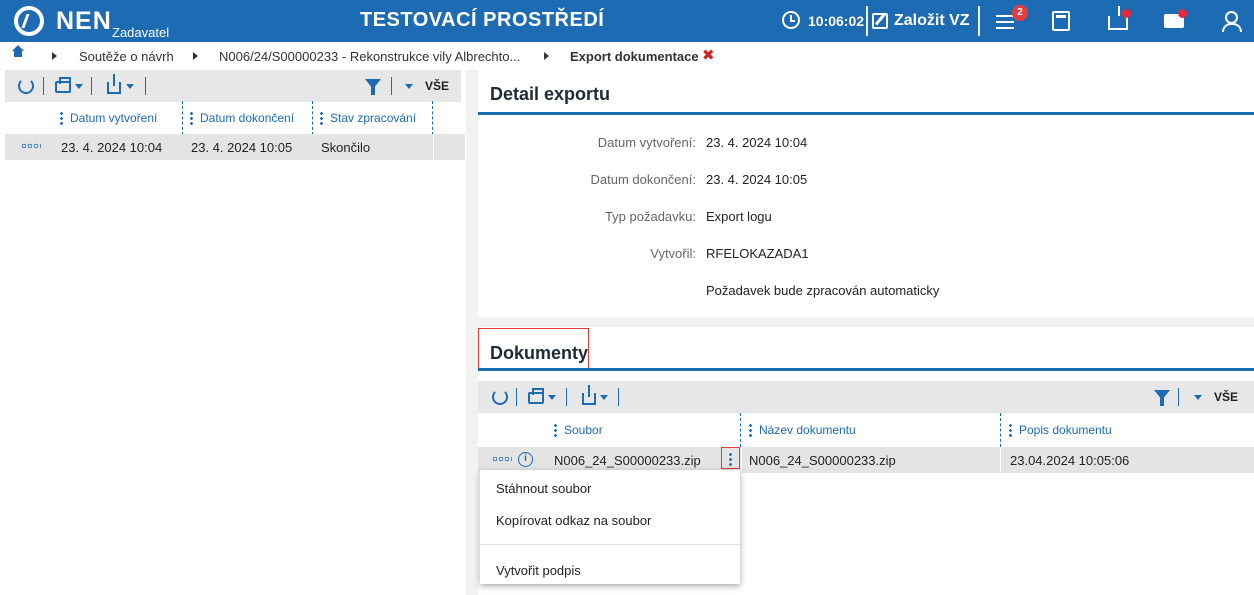  I want to click on create-tender-label: Založit VZ, so click(932, 20).